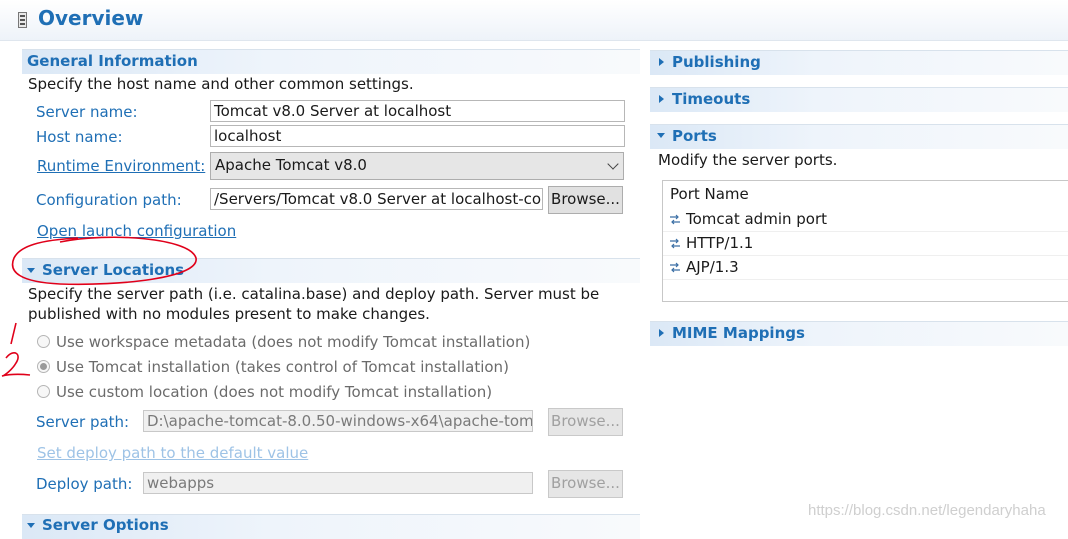 The image size is (1068, 539). I want to click on configuration-path-label: Configuration path:, so click(109, 200).